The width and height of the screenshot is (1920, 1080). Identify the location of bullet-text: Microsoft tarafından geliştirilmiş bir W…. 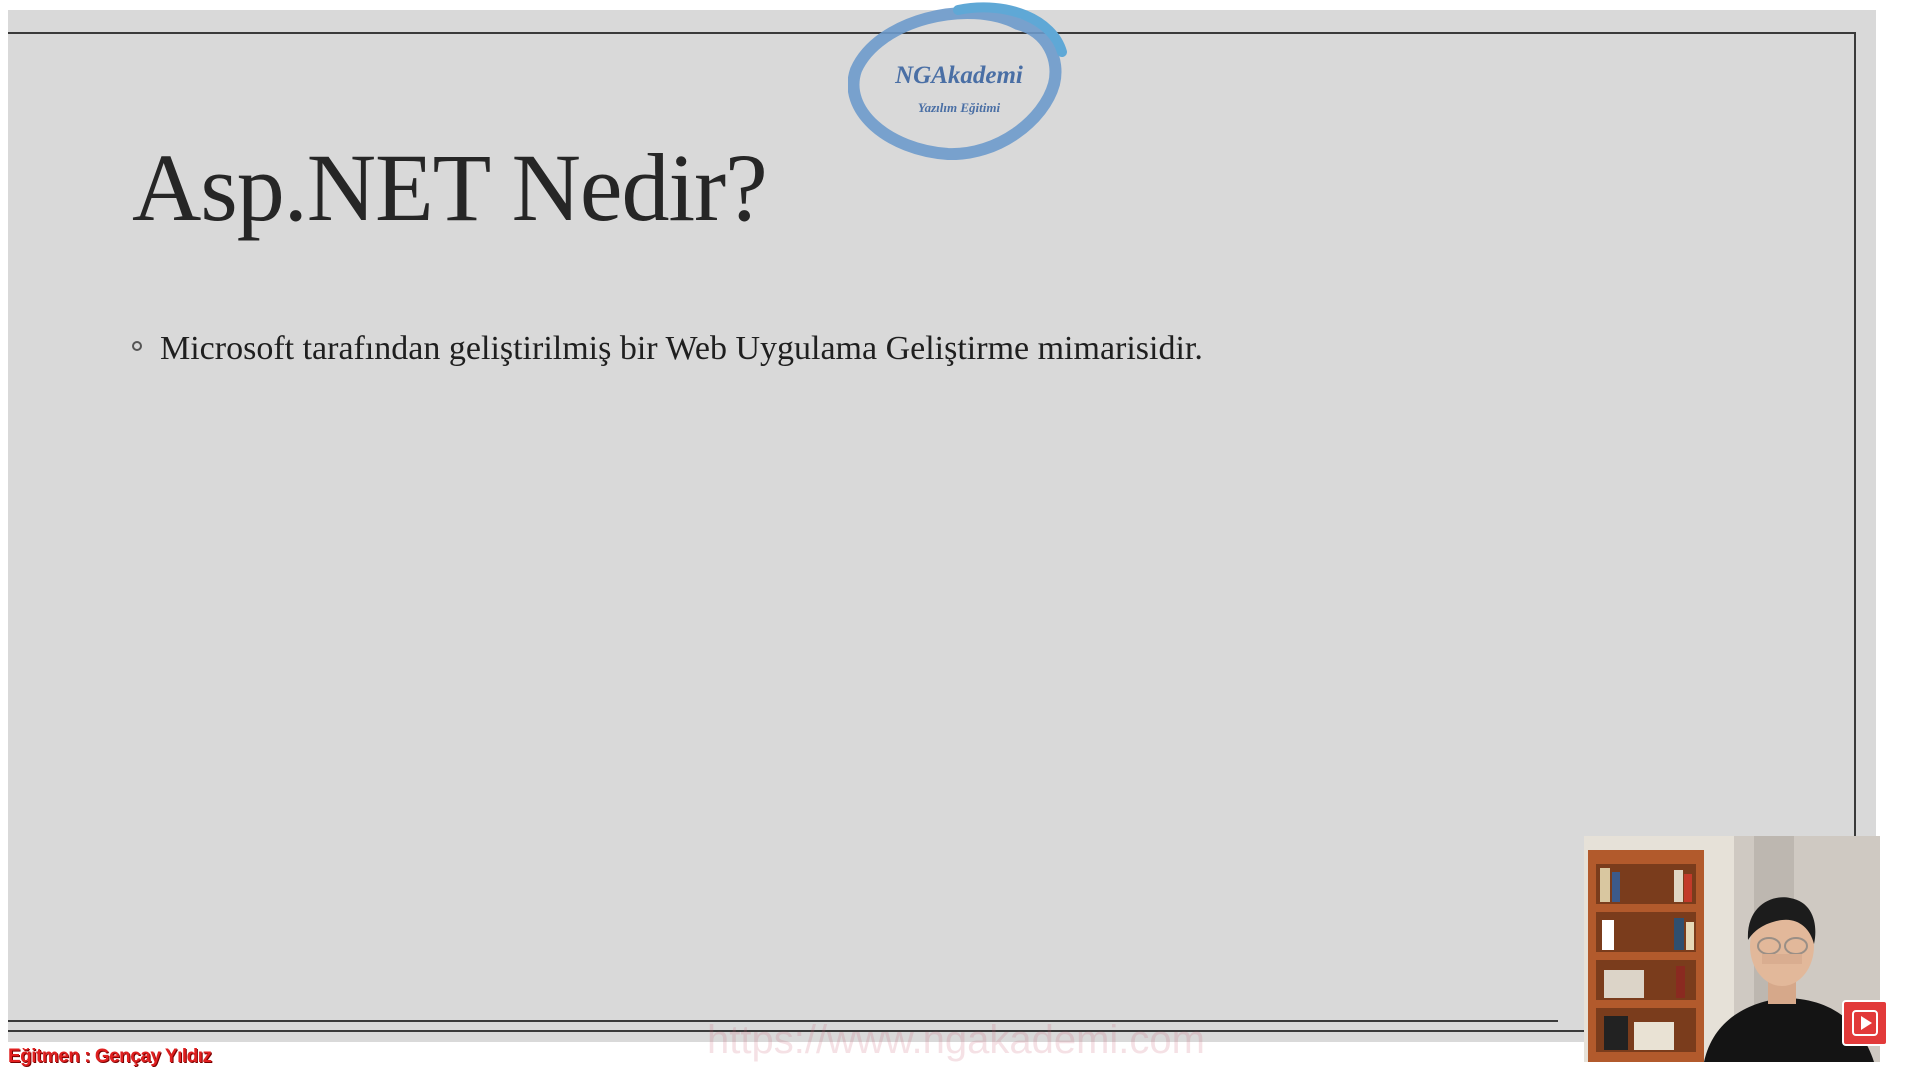
(681, 348).